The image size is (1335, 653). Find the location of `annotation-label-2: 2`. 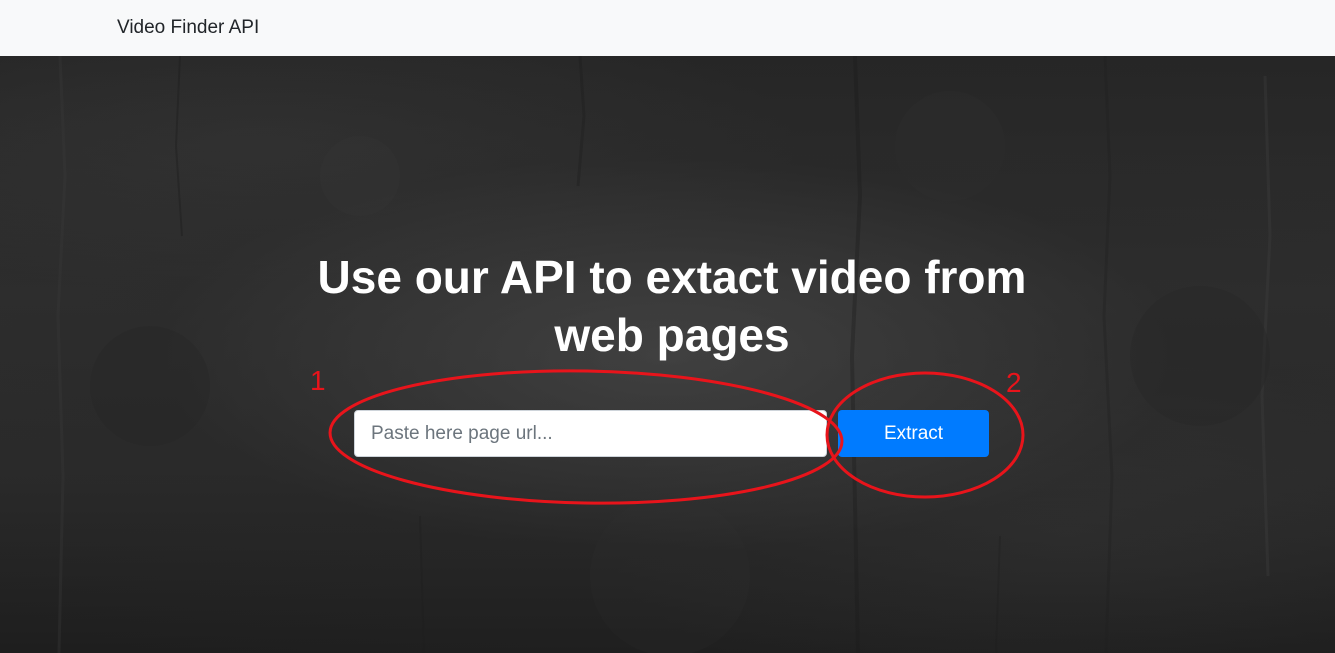

annotation-label-2: 2 is located at coordinates (1014, 382).